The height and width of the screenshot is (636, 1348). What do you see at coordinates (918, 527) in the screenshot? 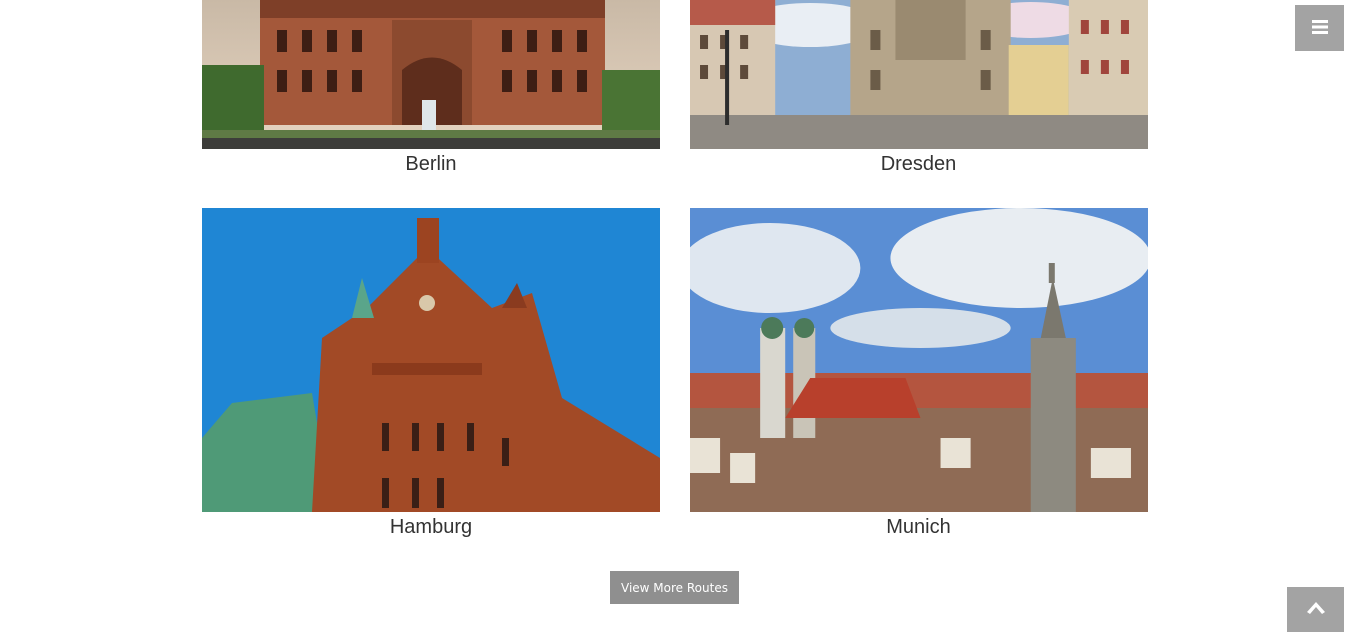
I see `city-name-munich: Munich` at bounding box center [918, 527].